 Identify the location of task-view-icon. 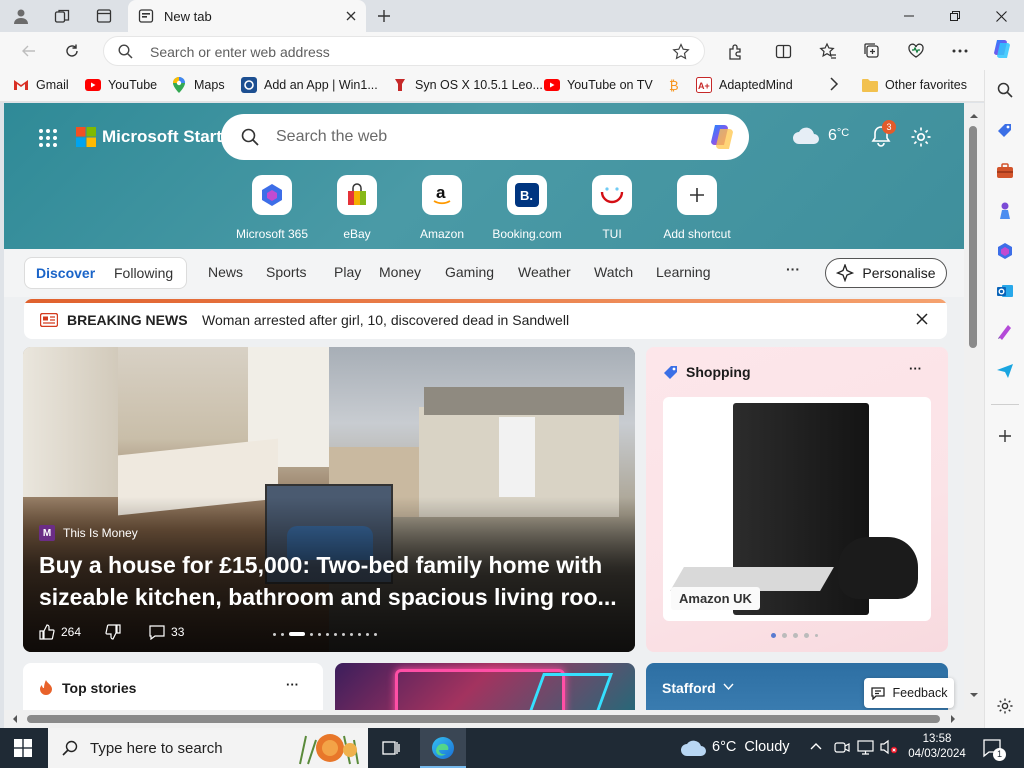
(391, 748).